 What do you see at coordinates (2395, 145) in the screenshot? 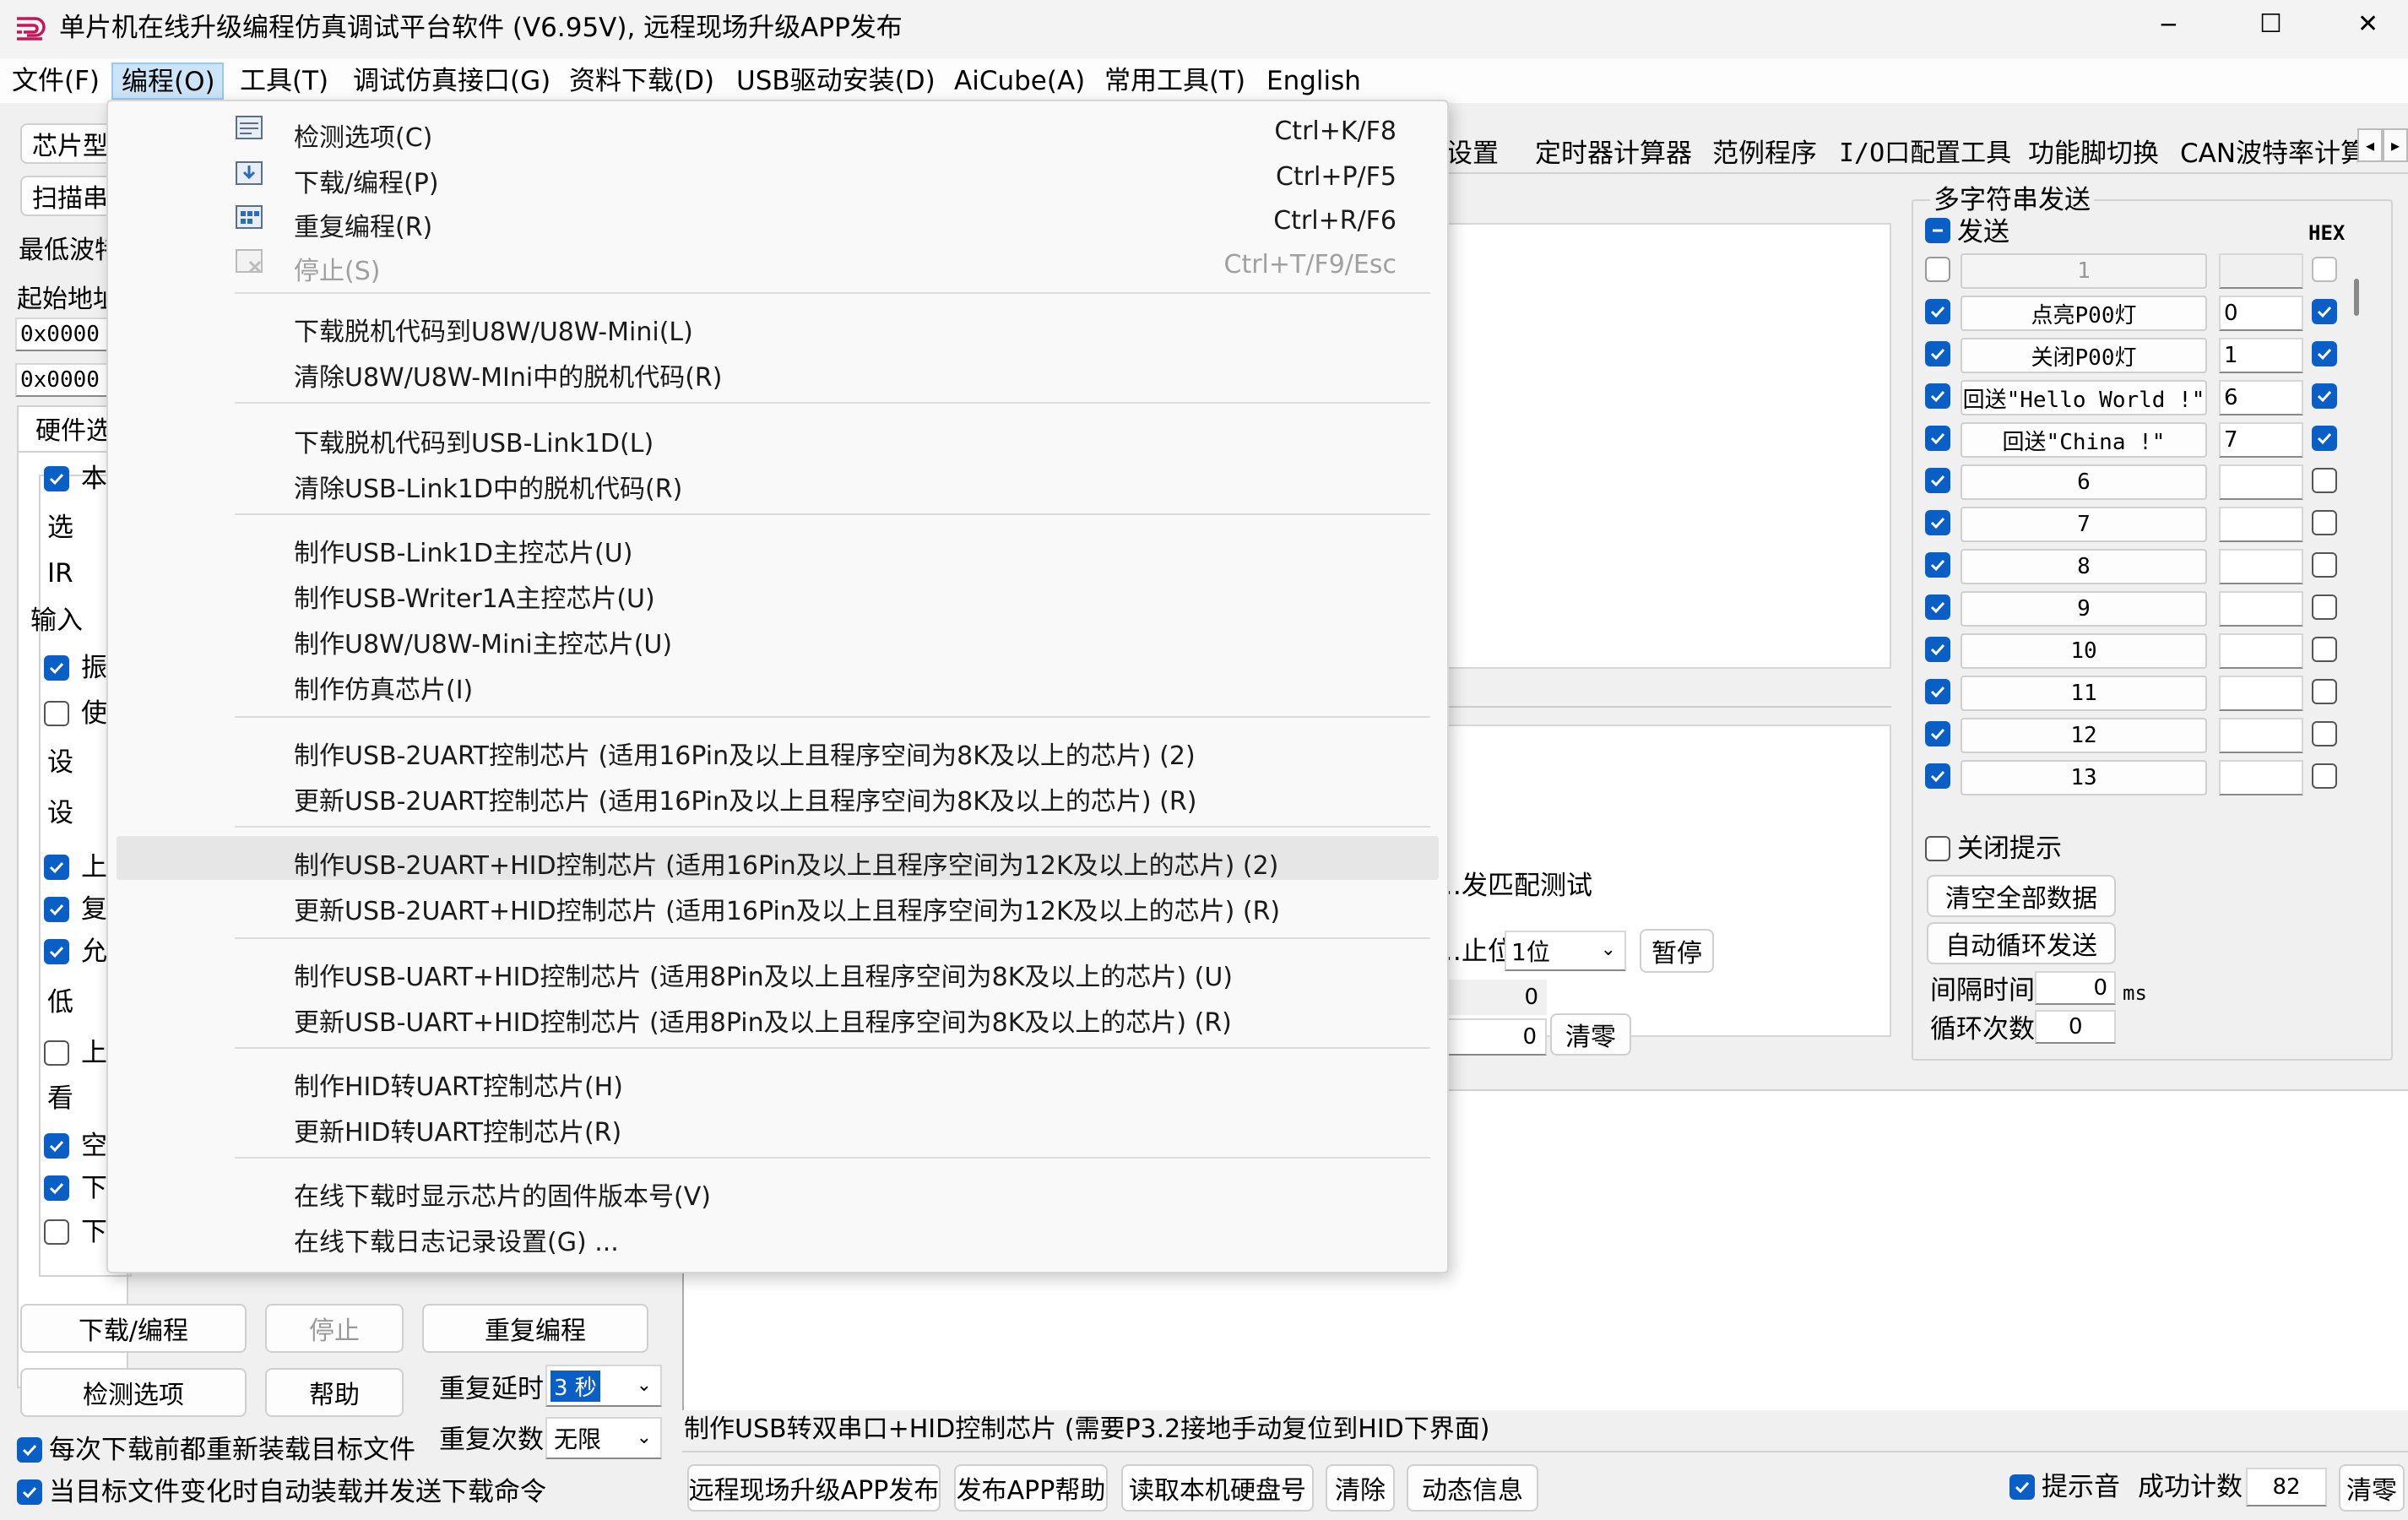
I see `tab-scroll-right-button: ▸` at bounding box center [2395, 145].